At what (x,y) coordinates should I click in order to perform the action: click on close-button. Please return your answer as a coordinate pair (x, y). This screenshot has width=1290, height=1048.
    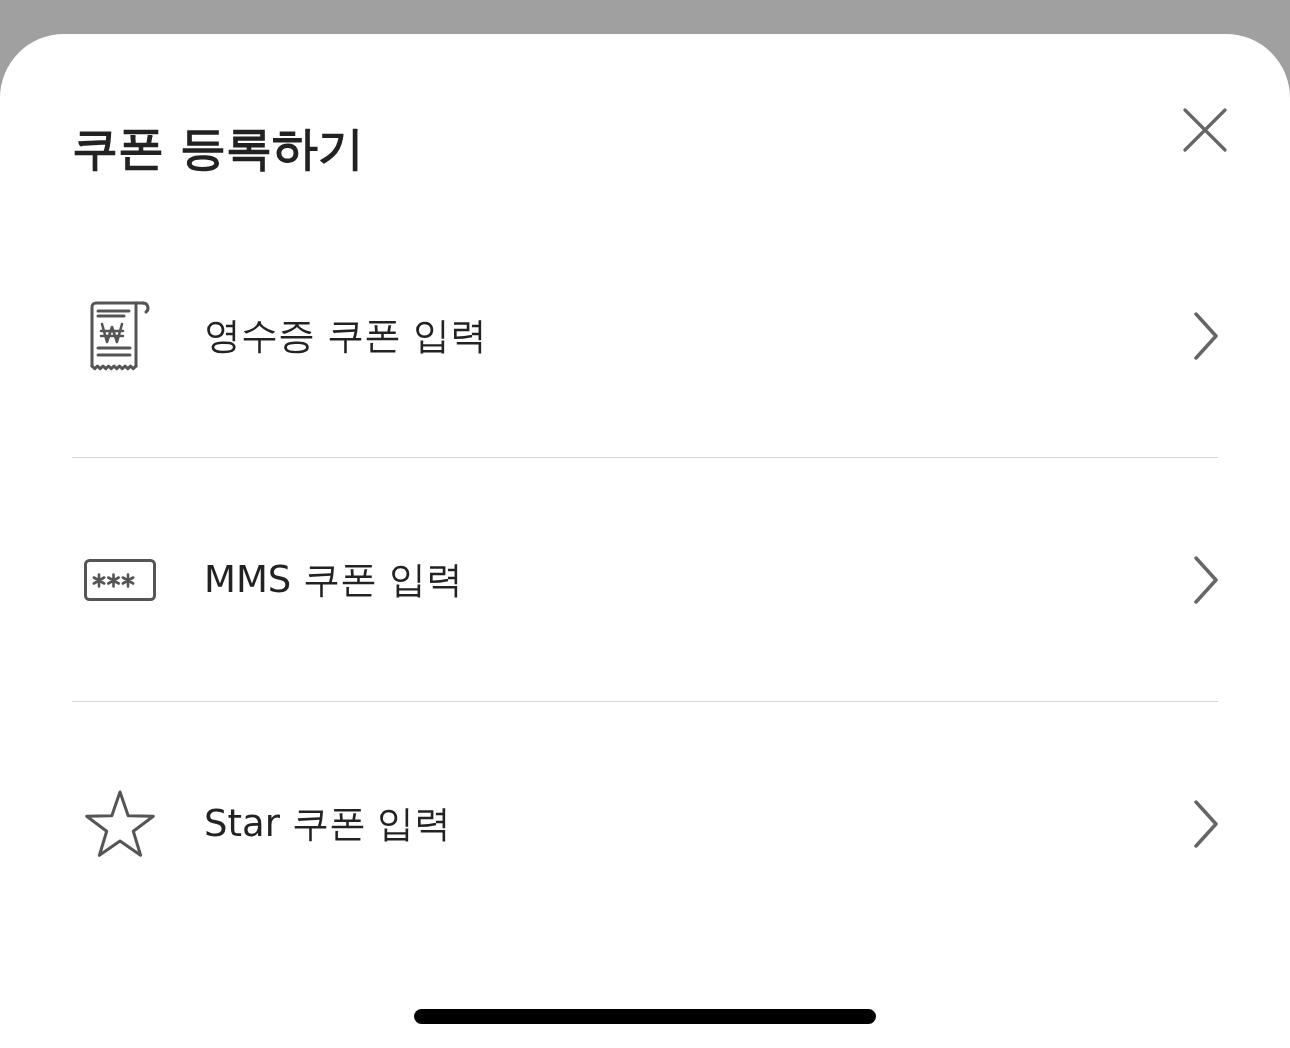
    Looking at the image, I should click on (1205, 130).